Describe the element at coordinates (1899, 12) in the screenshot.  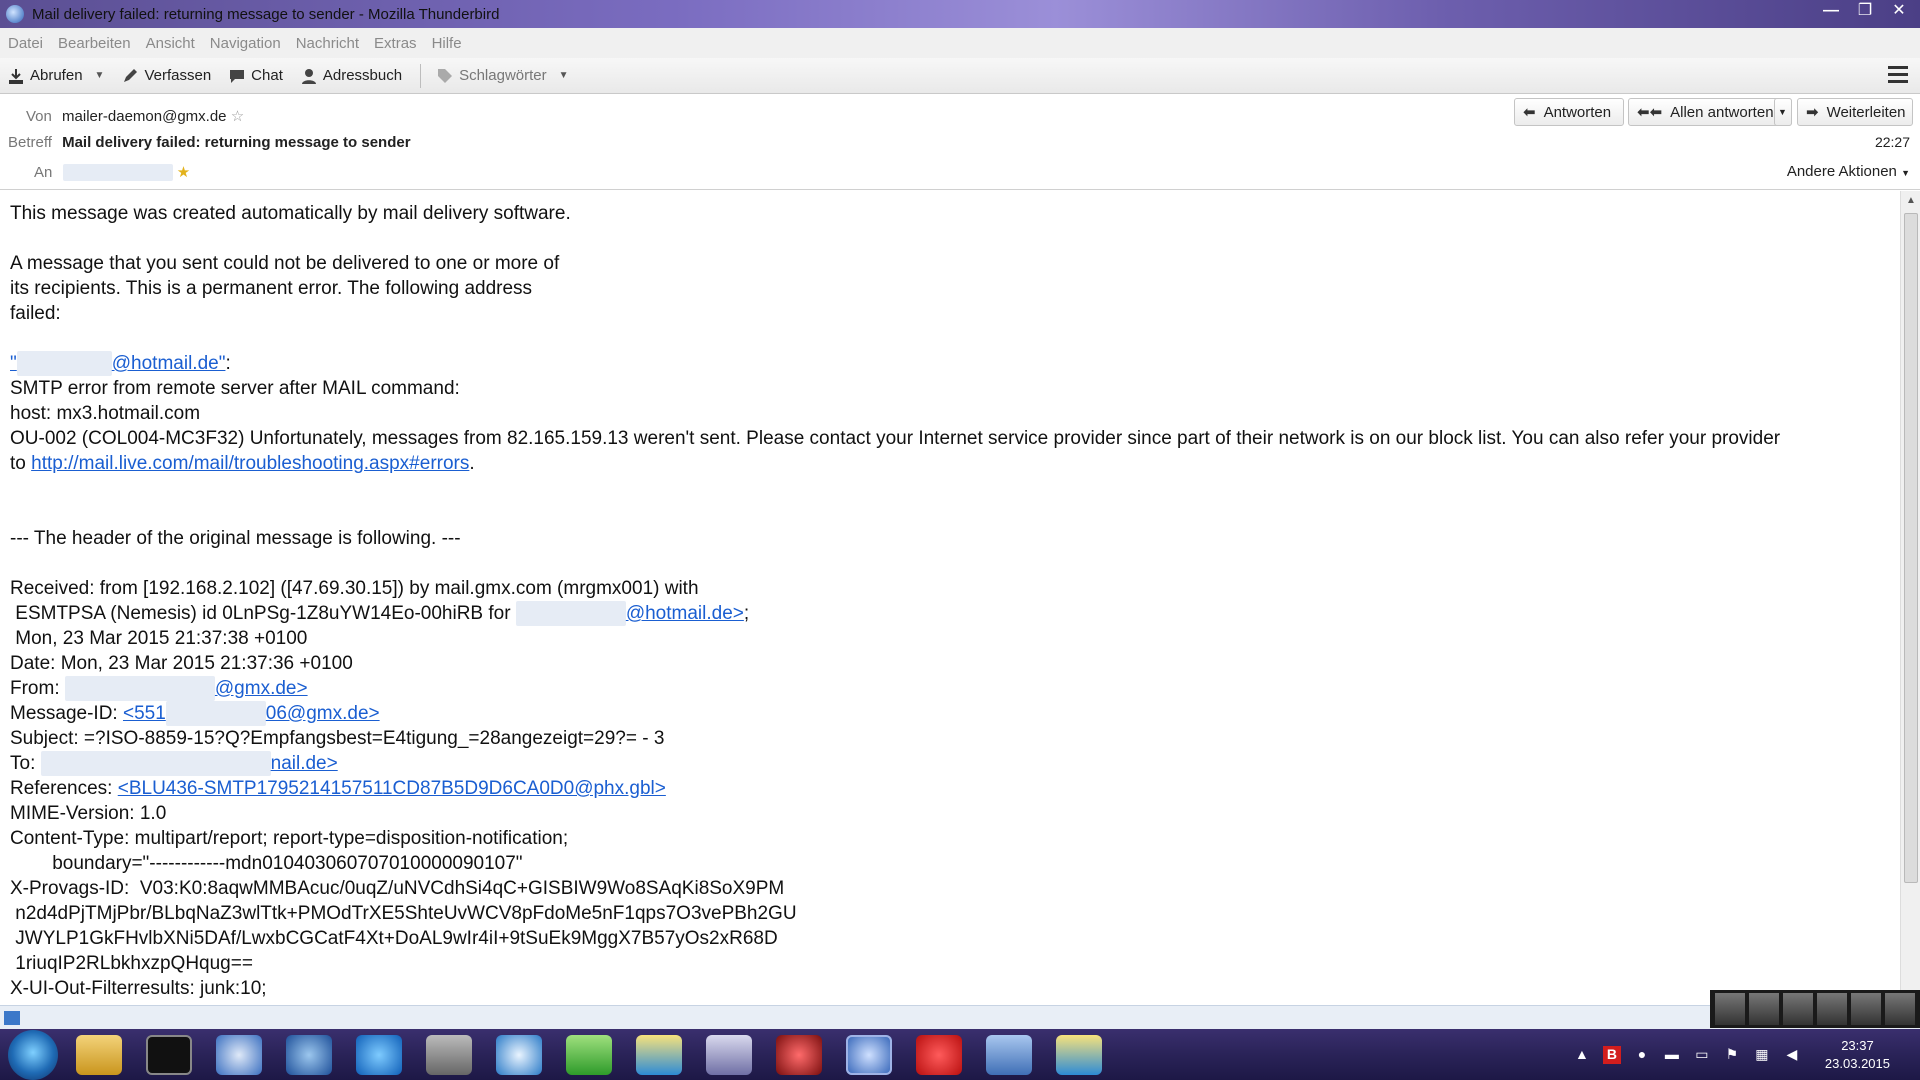
I see `close-button: ✕` at that location.